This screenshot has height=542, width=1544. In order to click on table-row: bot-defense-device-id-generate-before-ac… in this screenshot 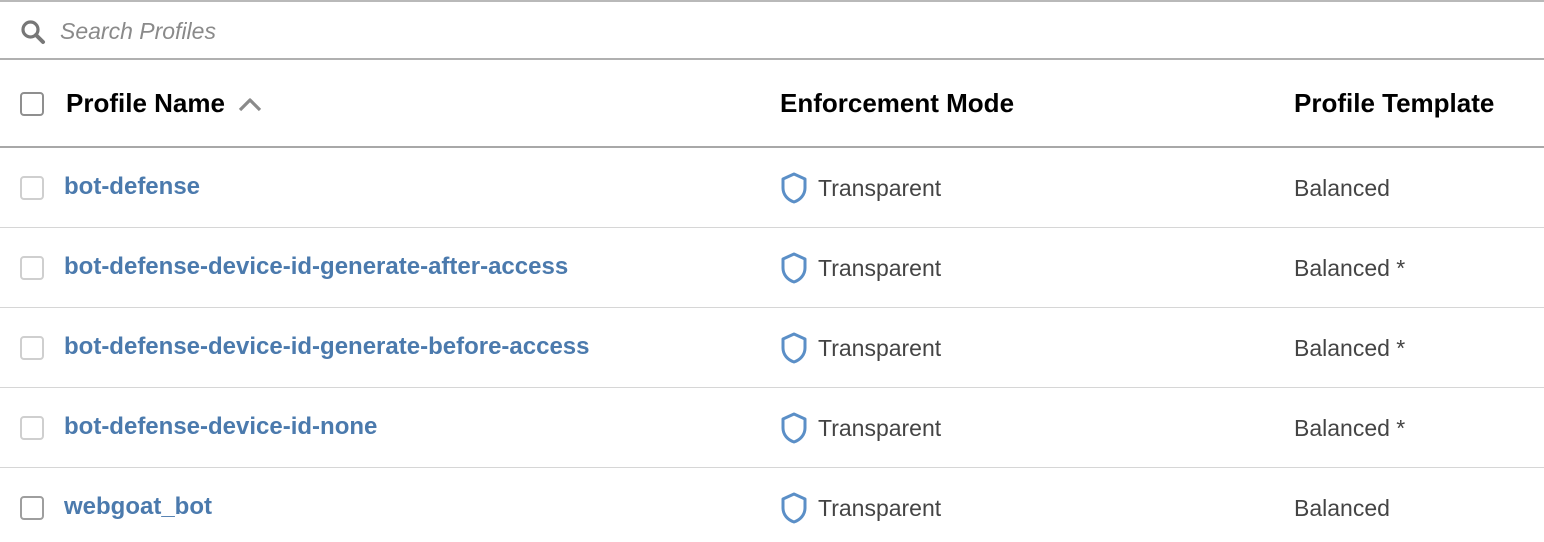, I will do `click(772, 348)`.